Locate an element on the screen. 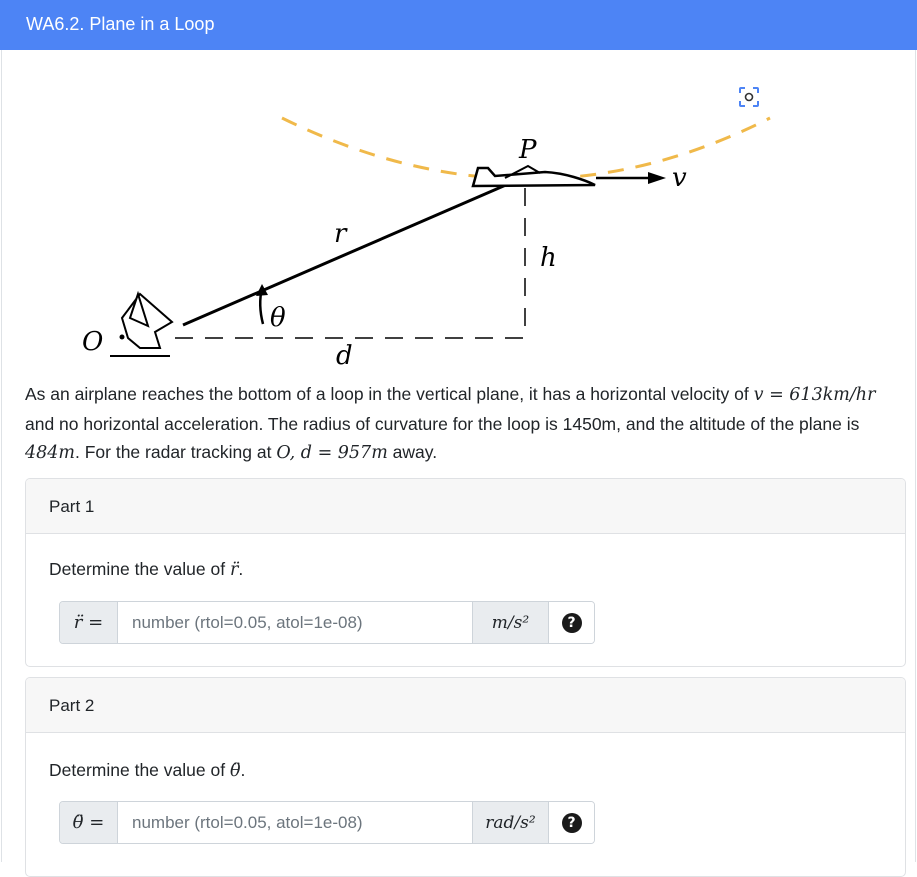 The image size is (917, 877). part-1-answer-input is located at coordinates (295, 622).